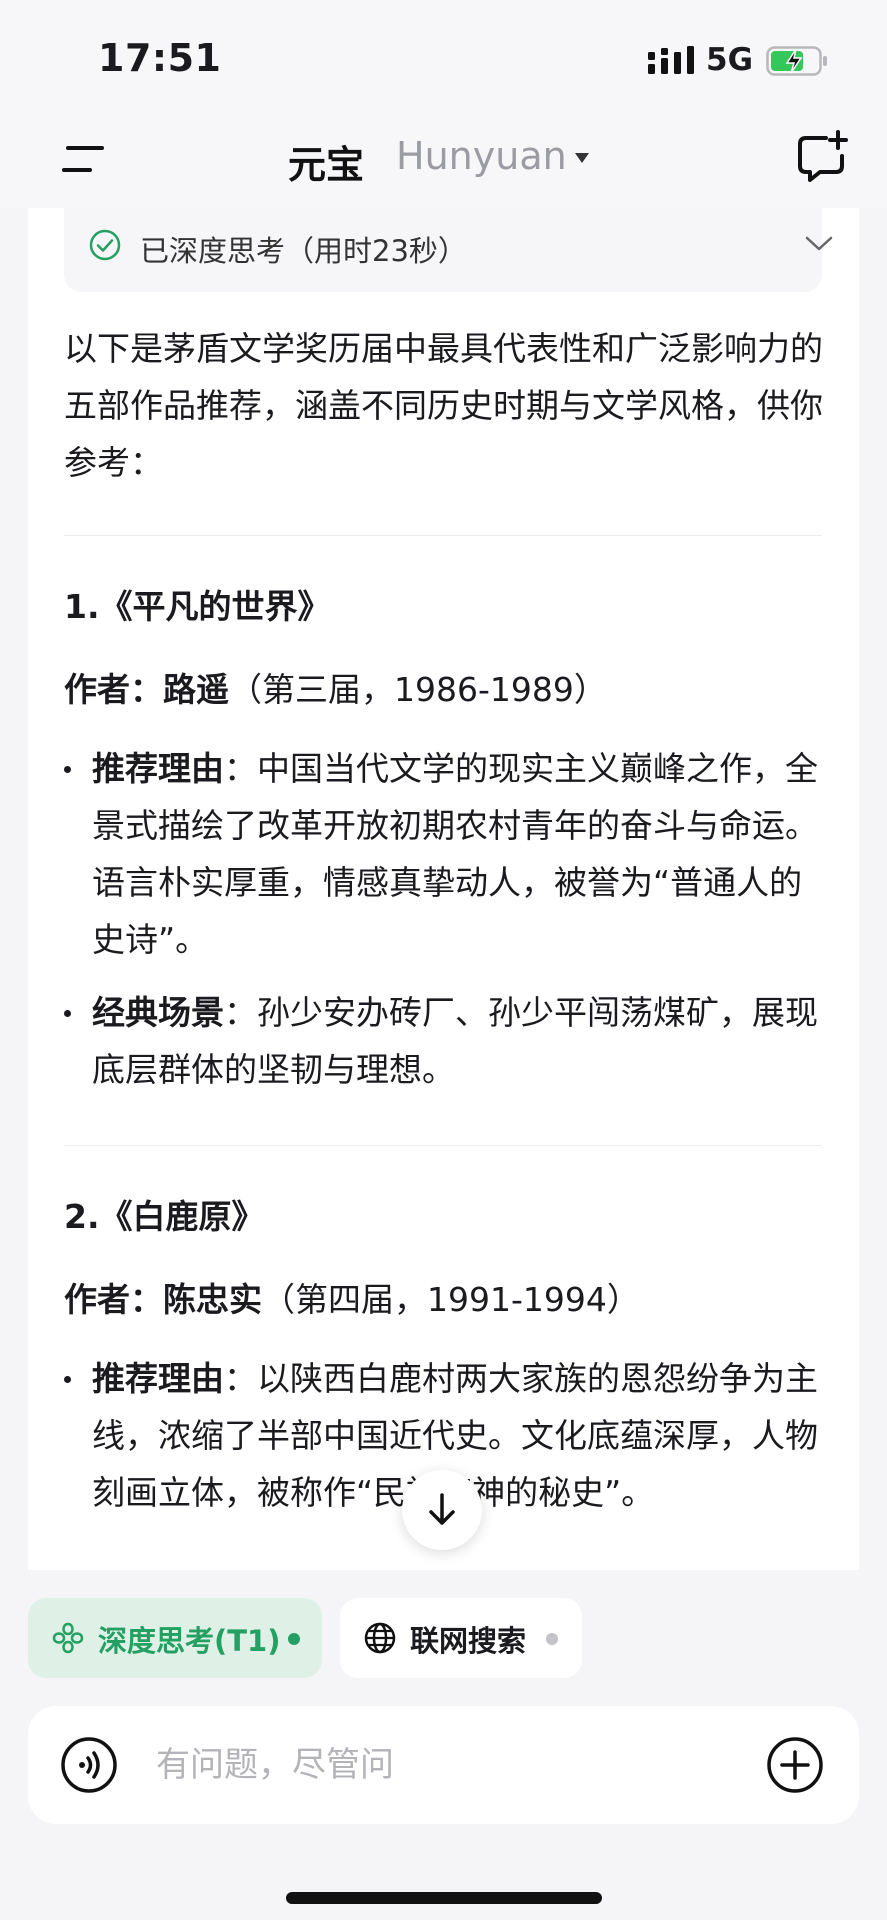  What do you see at coordinates (326, 165) in the screenshot?
I see `app-title: 元宝` at bounding box center [326, 165].